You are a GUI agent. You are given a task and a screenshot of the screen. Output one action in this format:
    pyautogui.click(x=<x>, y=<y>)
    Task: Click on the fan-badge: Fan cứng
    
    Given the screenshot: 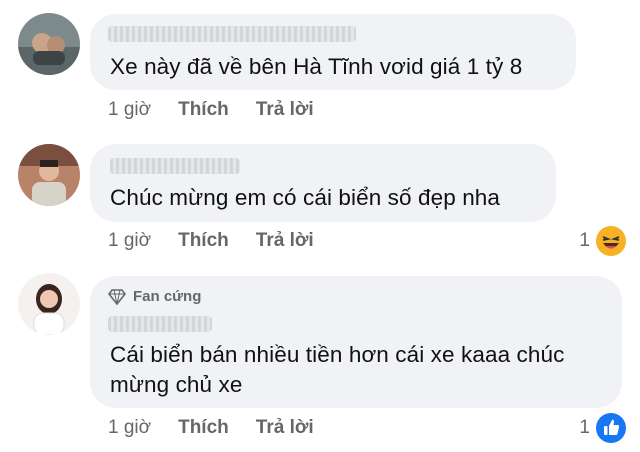 What is the action you would take?
    pyautogui.click(x=154, y=296)
    